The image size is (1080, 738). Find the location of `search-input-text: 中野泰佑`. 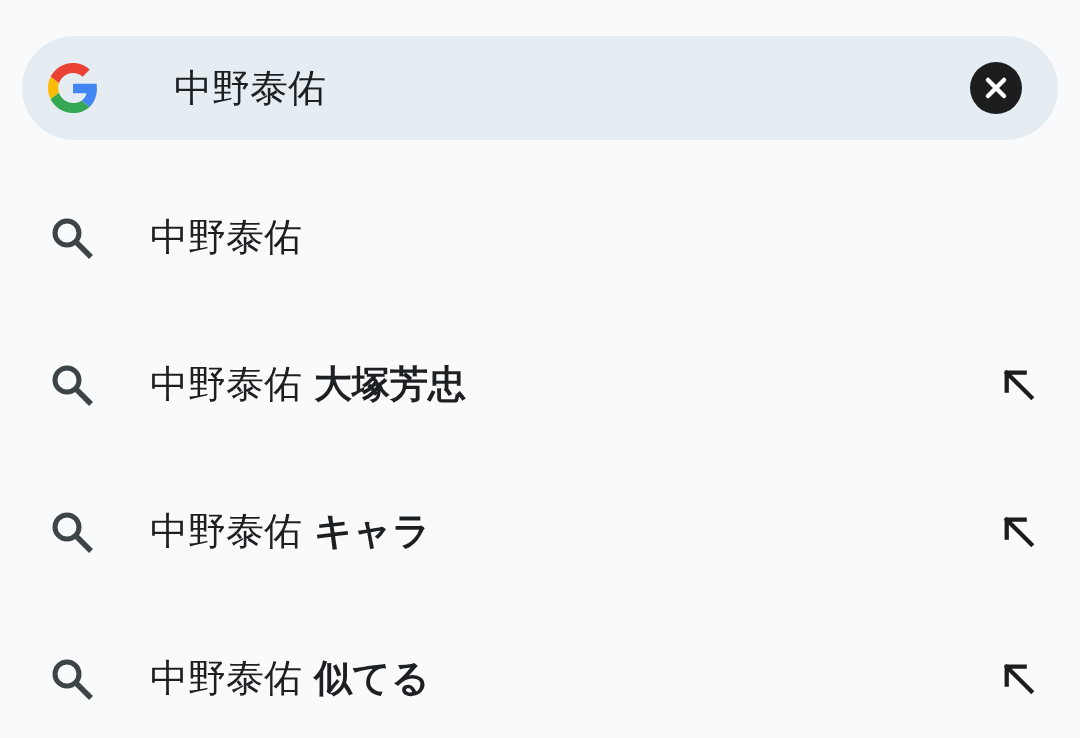

search-input-text: 中野泰佑 is located at coordinates (572, 88).